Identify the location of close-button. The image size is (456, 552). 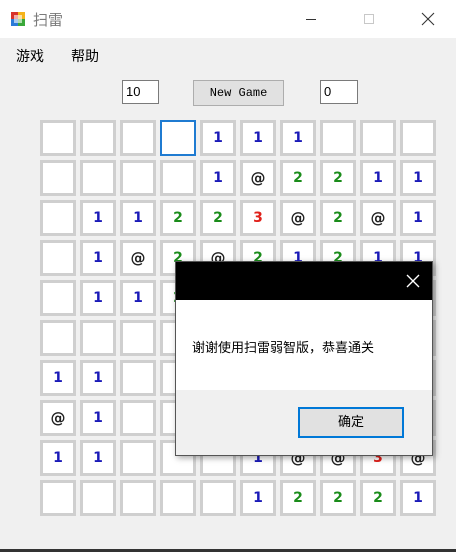
(428, 19).